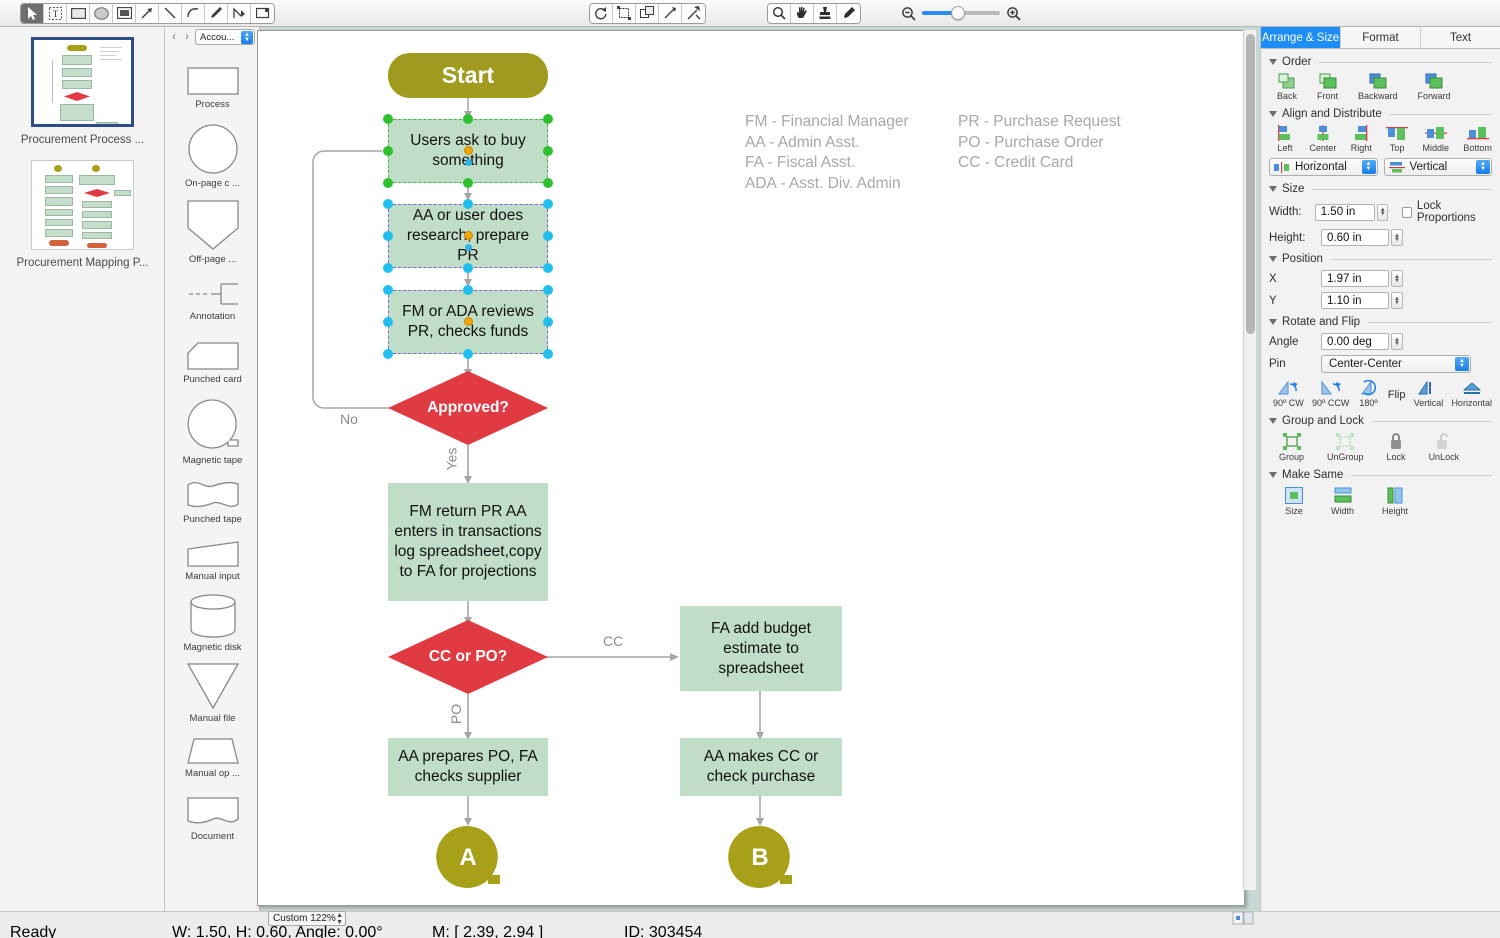  Describe the element at coordinates (1355, 300) in the screenshot. I see `y-input: 1.10 in` at that location.